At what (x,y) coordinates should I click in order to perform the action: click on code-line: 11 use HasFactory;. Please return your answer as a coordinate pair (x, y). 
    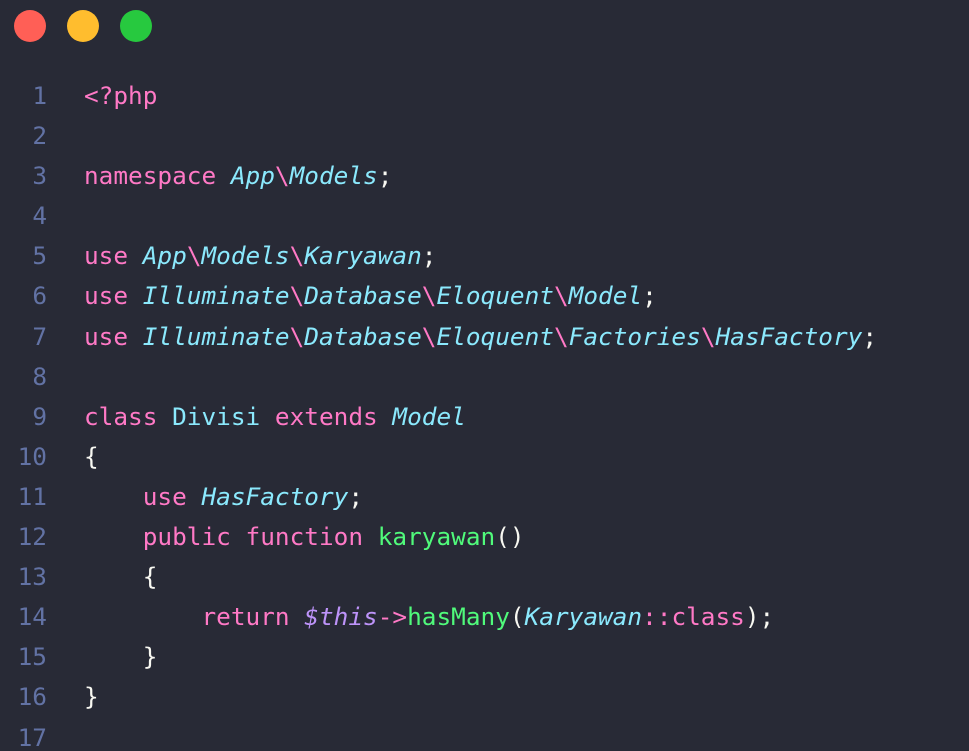
    Looking at the image, I should click on (484, 497).